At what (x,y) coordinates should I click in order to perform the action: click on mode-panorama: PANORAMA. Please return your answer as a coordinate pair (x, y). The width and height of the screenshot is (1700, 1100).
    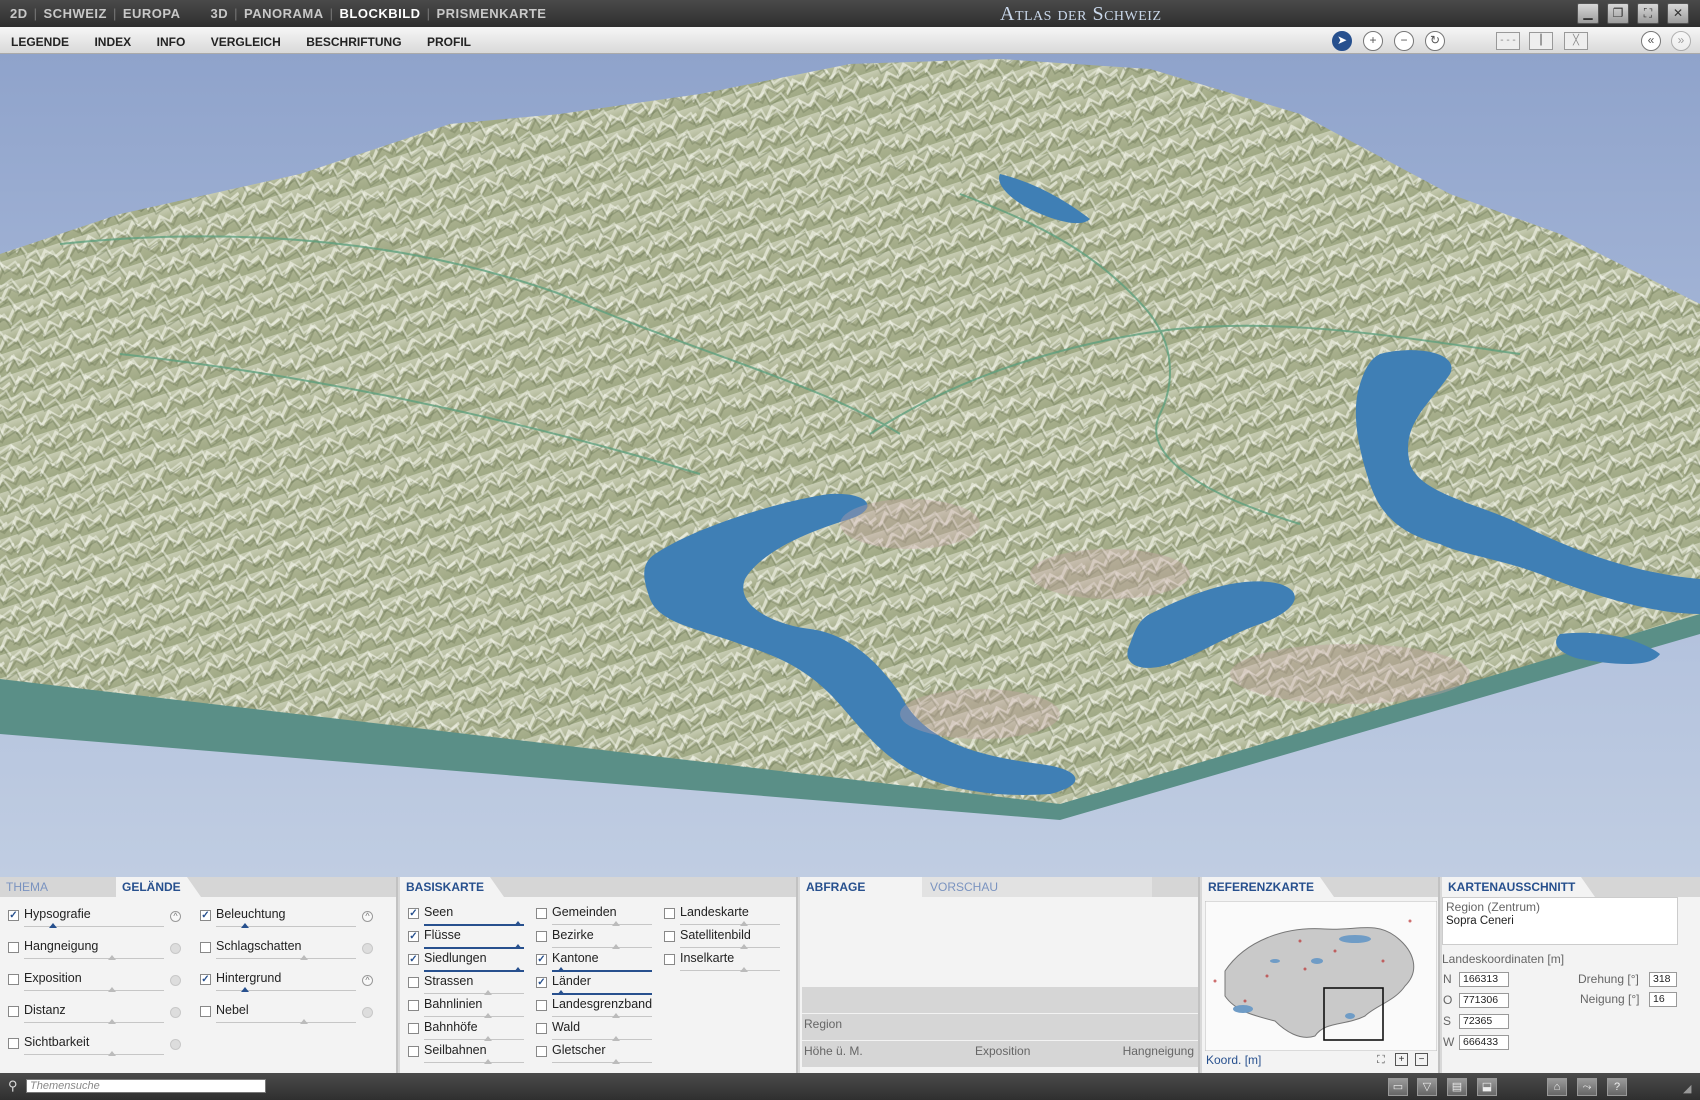
    Looking at the image, I should click on (284, 13).